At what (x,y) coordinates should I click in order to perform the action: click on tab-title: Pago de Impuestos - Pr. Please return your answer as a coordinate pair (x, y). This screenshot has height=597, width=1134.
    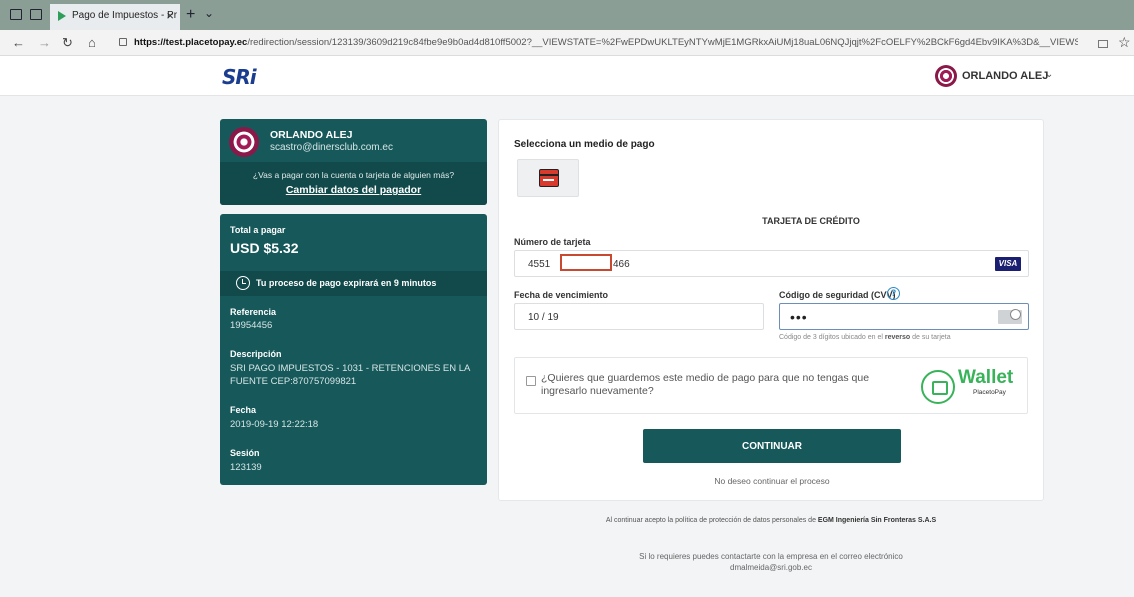
    Looking at the image, I should click on (125, 15).